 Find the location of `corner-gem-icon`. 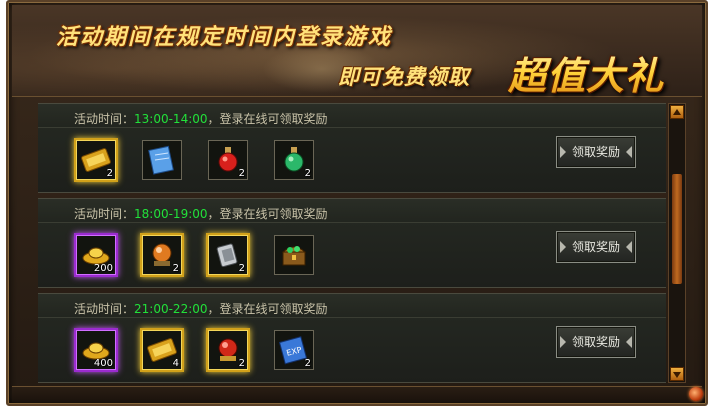

corner-gem-icon is located at coordinates (696, 394).